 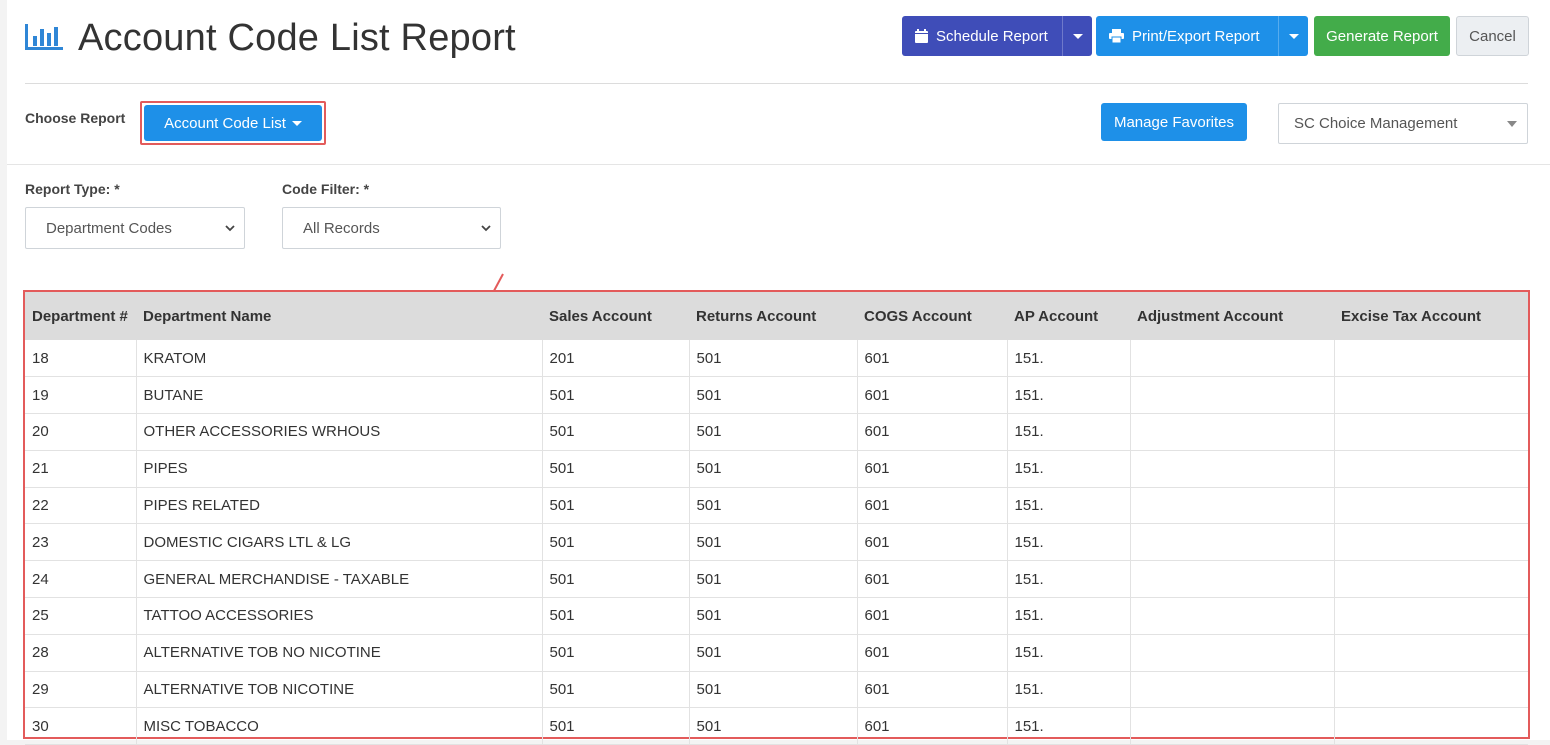 I want to click on table-row: 29 ALTERNATIVE TOB NICOTINE 501 501 601 151., so click(x=776, y=690).